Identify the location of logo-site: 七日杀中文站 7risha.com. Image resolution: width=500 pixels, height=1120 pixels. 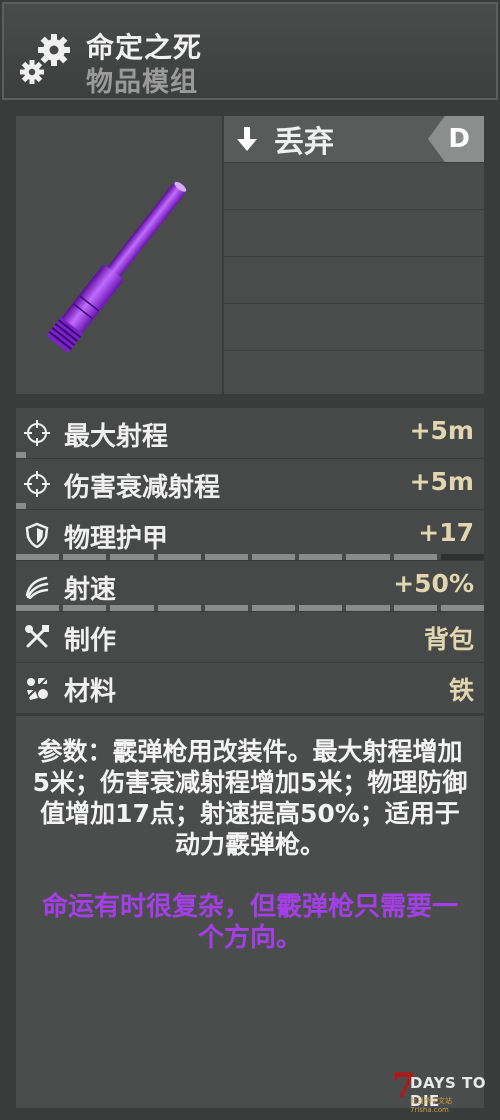
(431, 1105).